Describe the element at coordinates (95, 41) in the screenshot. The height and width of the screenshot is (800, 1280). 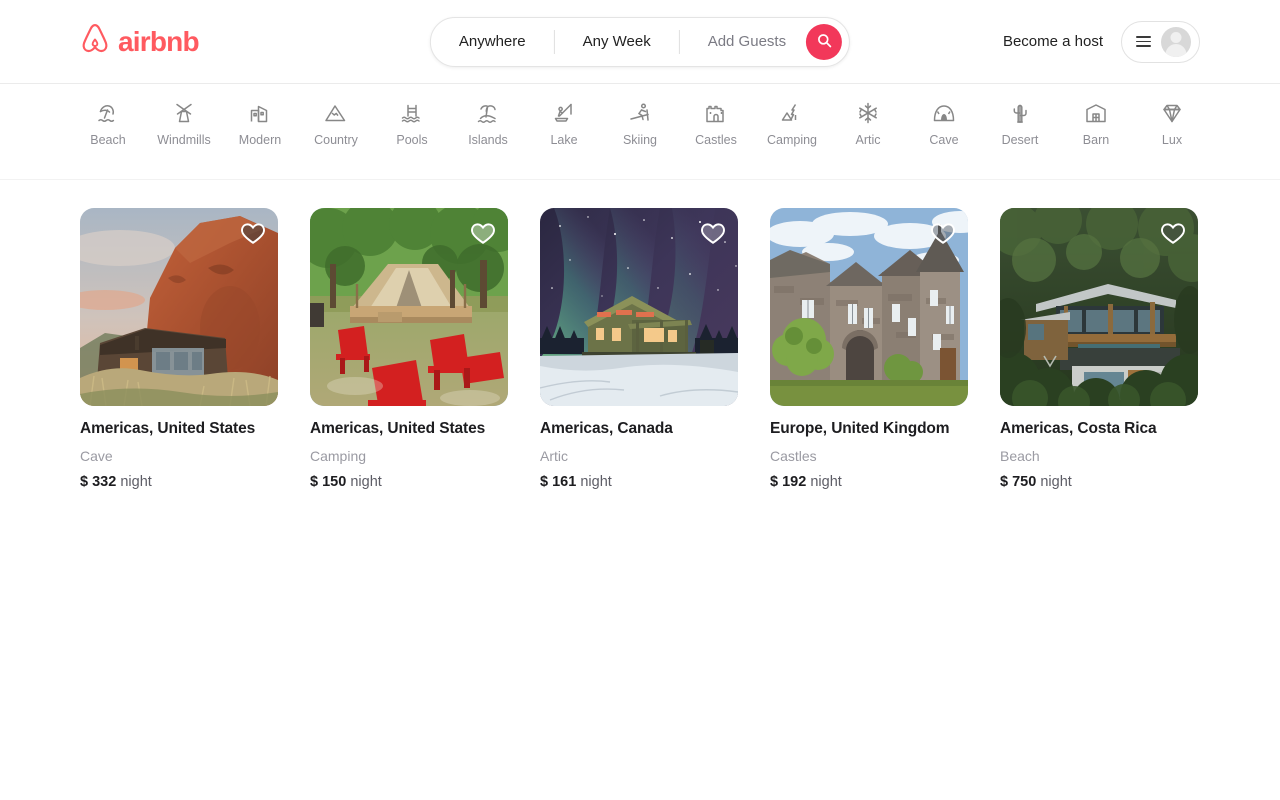
I see `airbnb-belo-icon` at that location.